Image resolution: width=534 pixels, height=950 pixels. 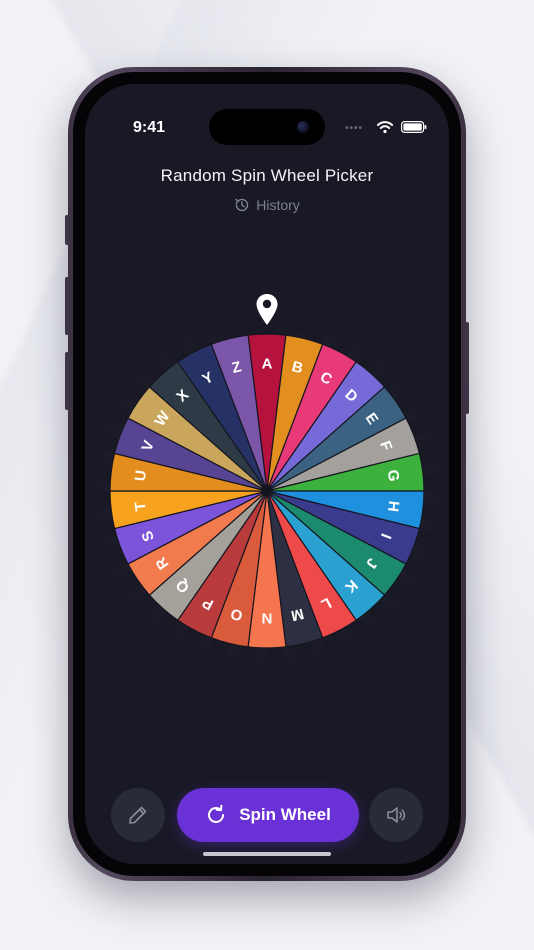 I want to click on wheel-label-h: H, so click(x=393, y=506).